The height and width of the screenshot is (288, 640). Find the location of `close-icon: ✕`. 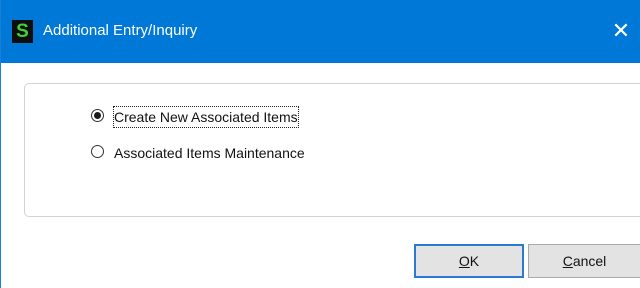

close-icon: ✕ is located at coordinates (620, 31).